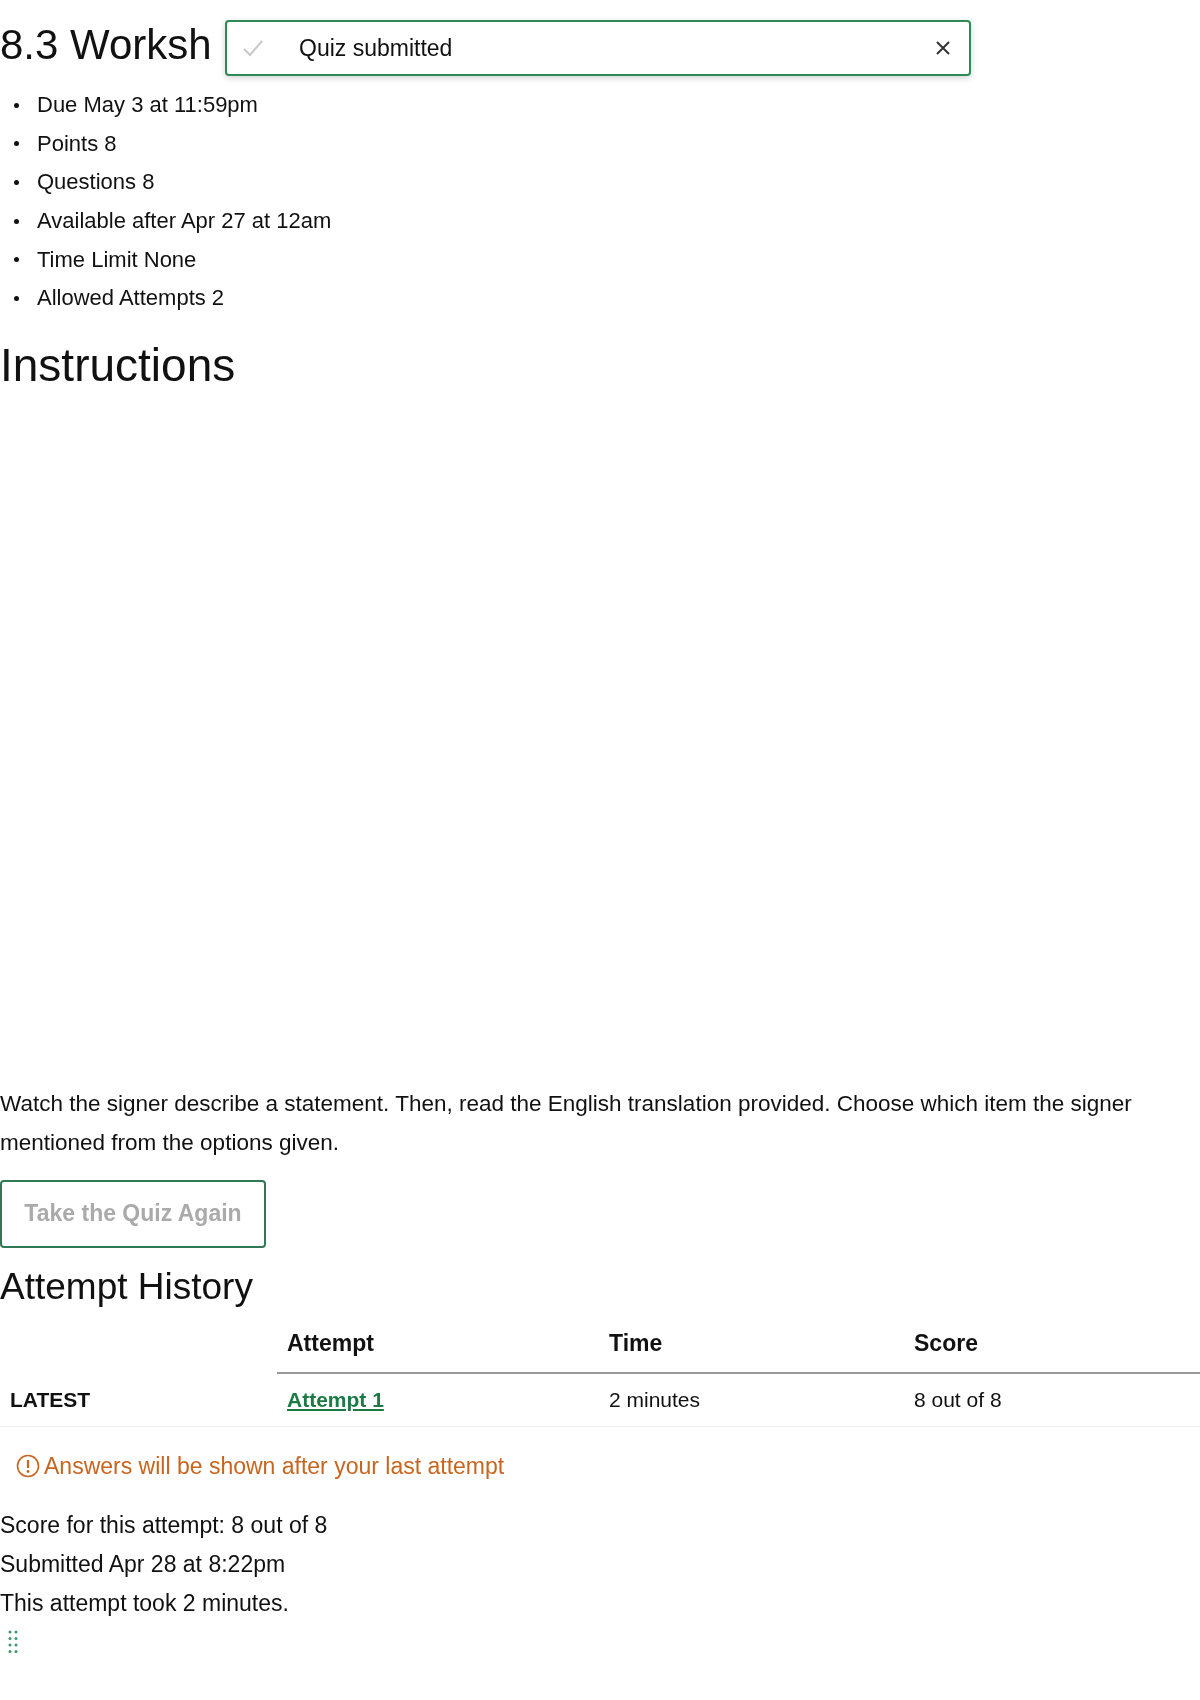  I want to click on detail-item: Allowed Attempts 2, so click(131, 298).